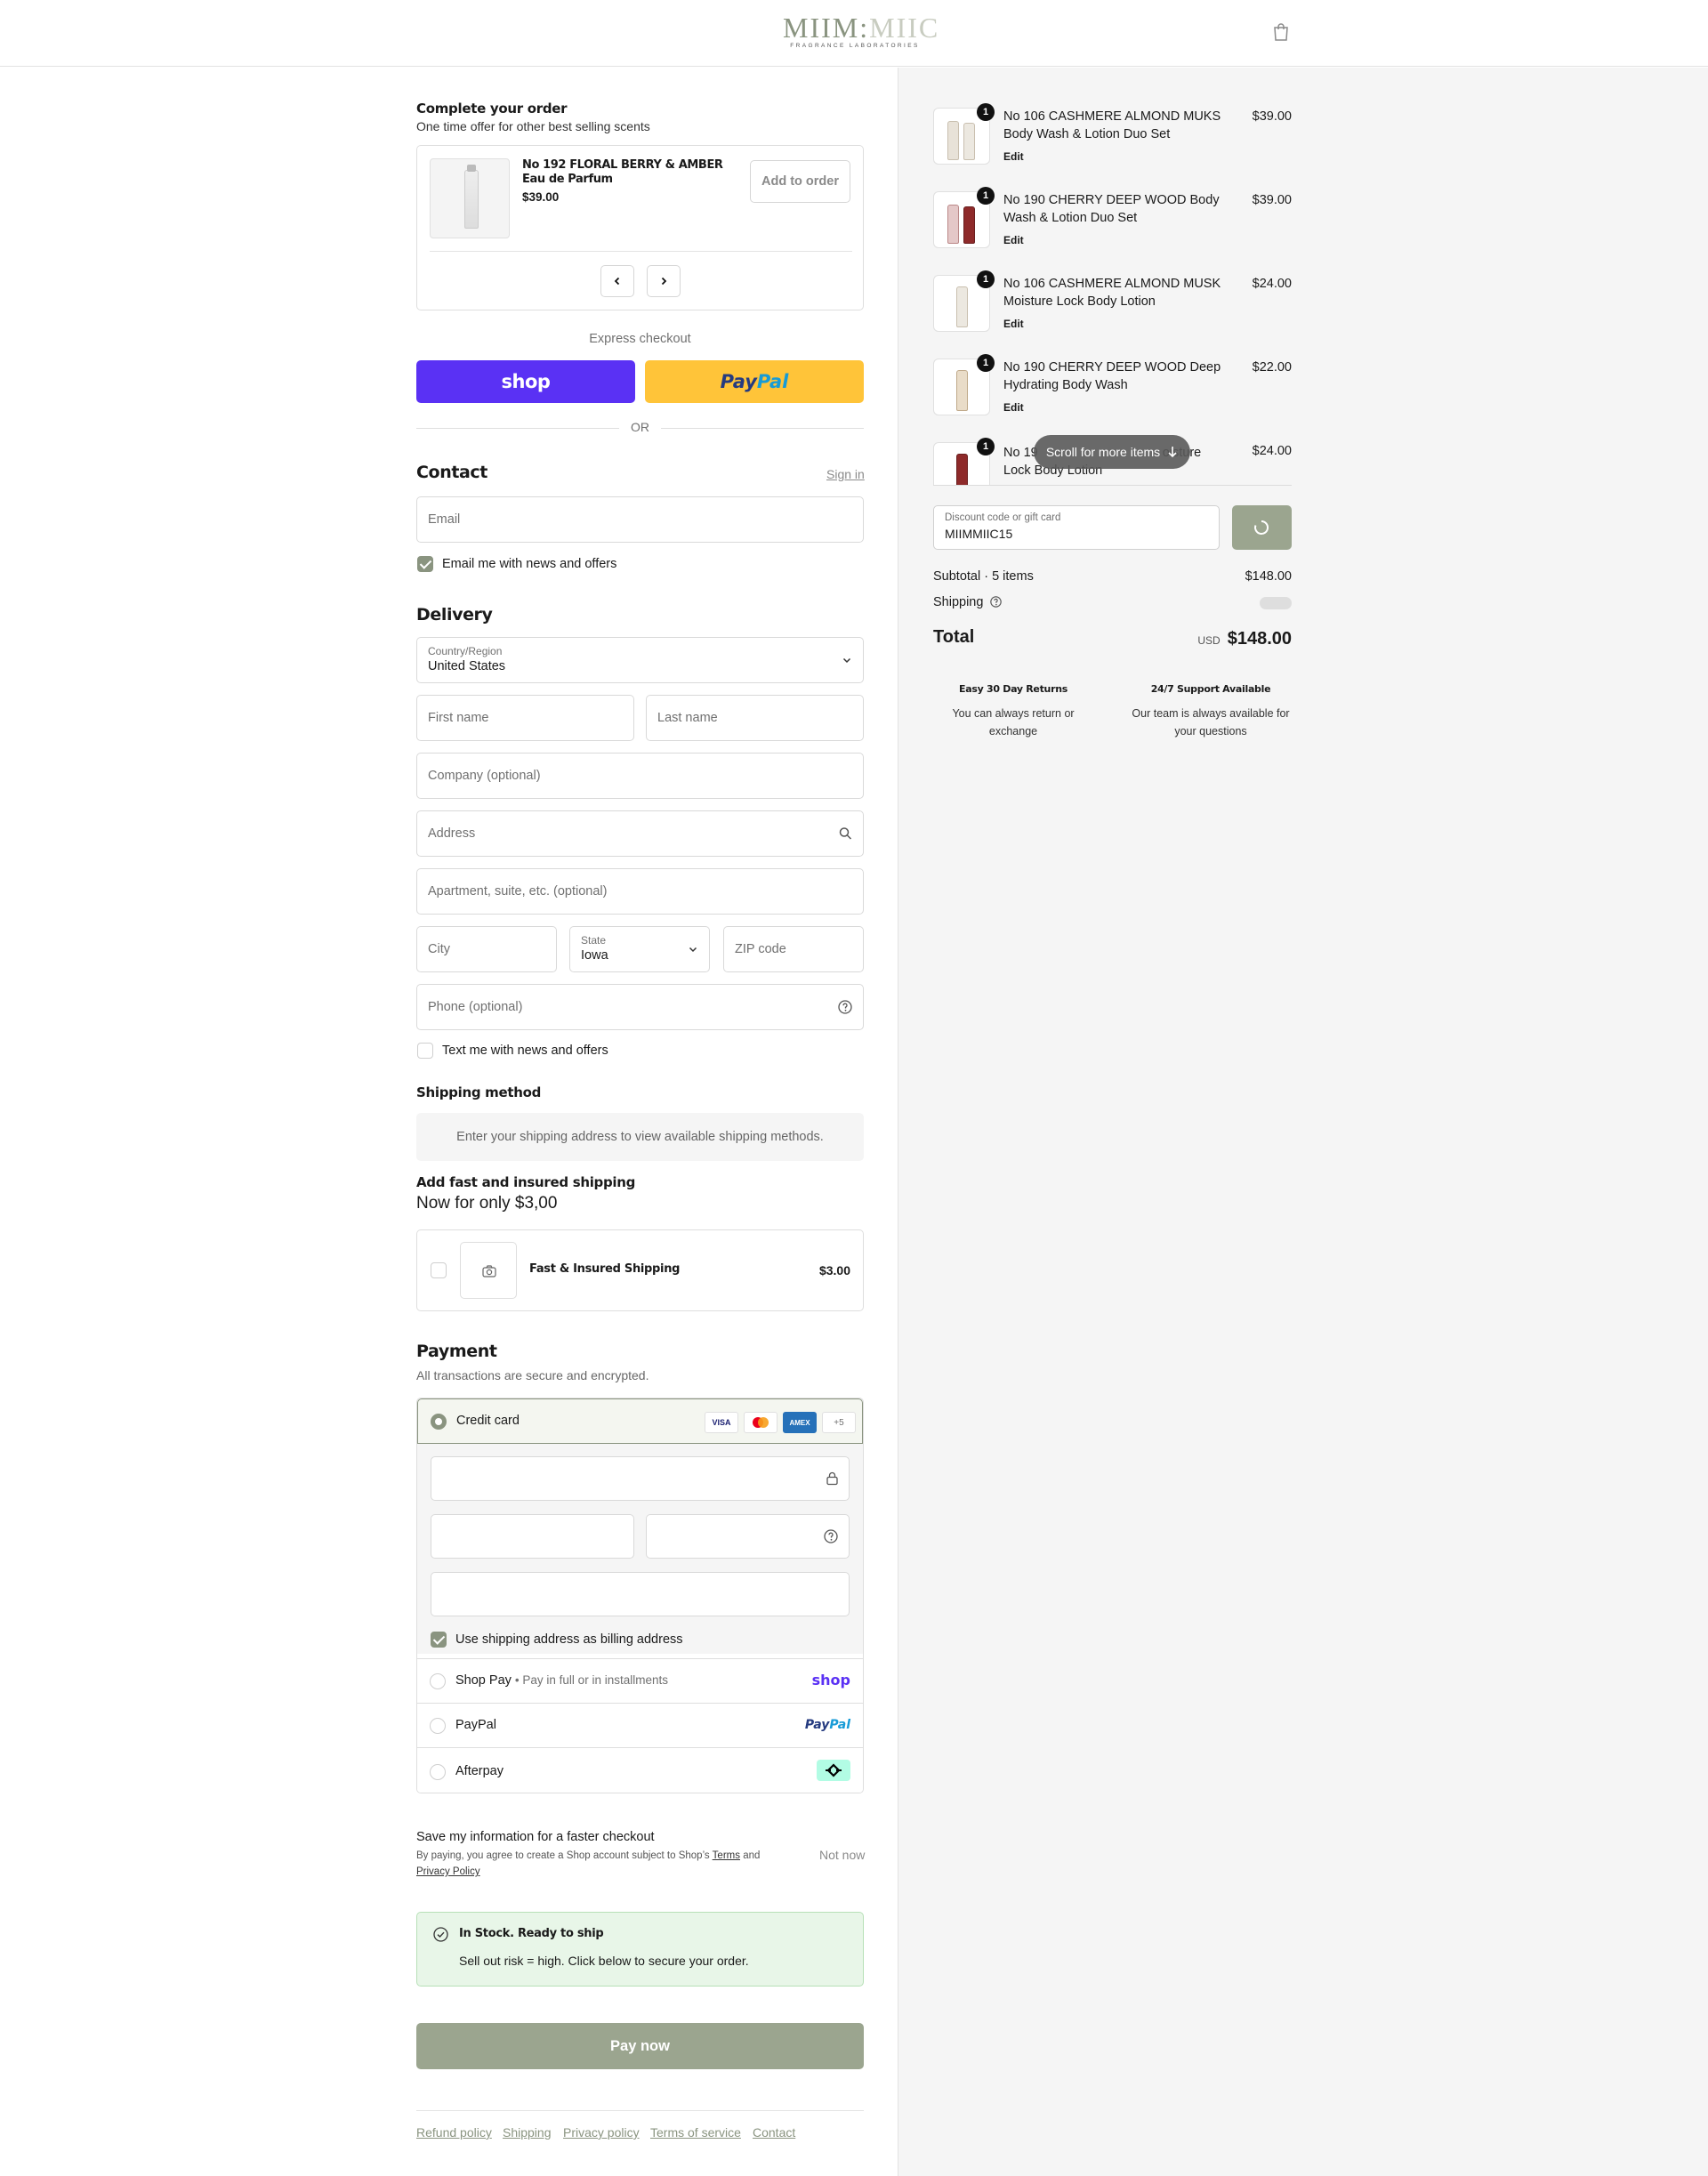 Image resolution: width=1708 pixels, height=2176 pixels. Describe the element at coordinates (839, 1422) in the screenshot. I see `more-cards-badge: +5` at that location.